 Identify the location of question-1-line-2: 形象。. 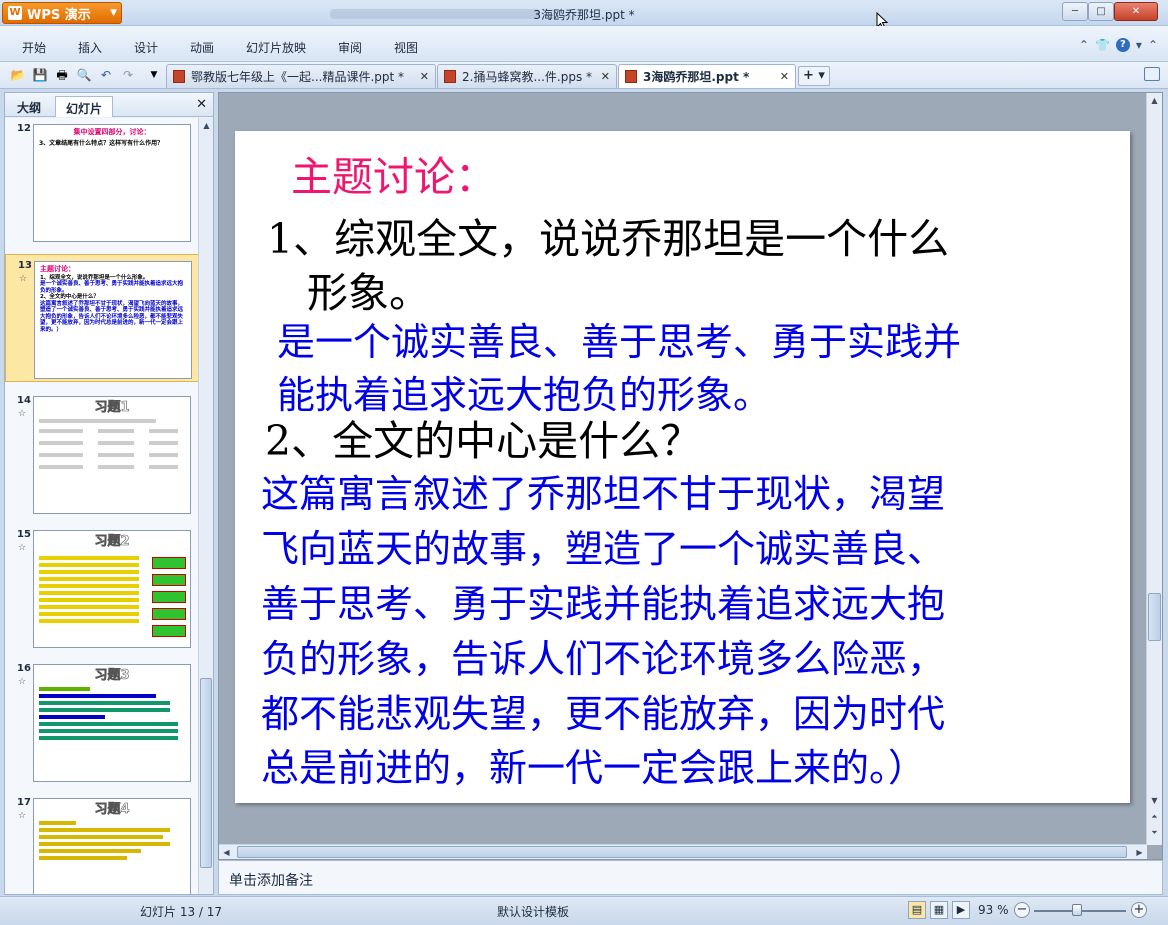
(368, 289).